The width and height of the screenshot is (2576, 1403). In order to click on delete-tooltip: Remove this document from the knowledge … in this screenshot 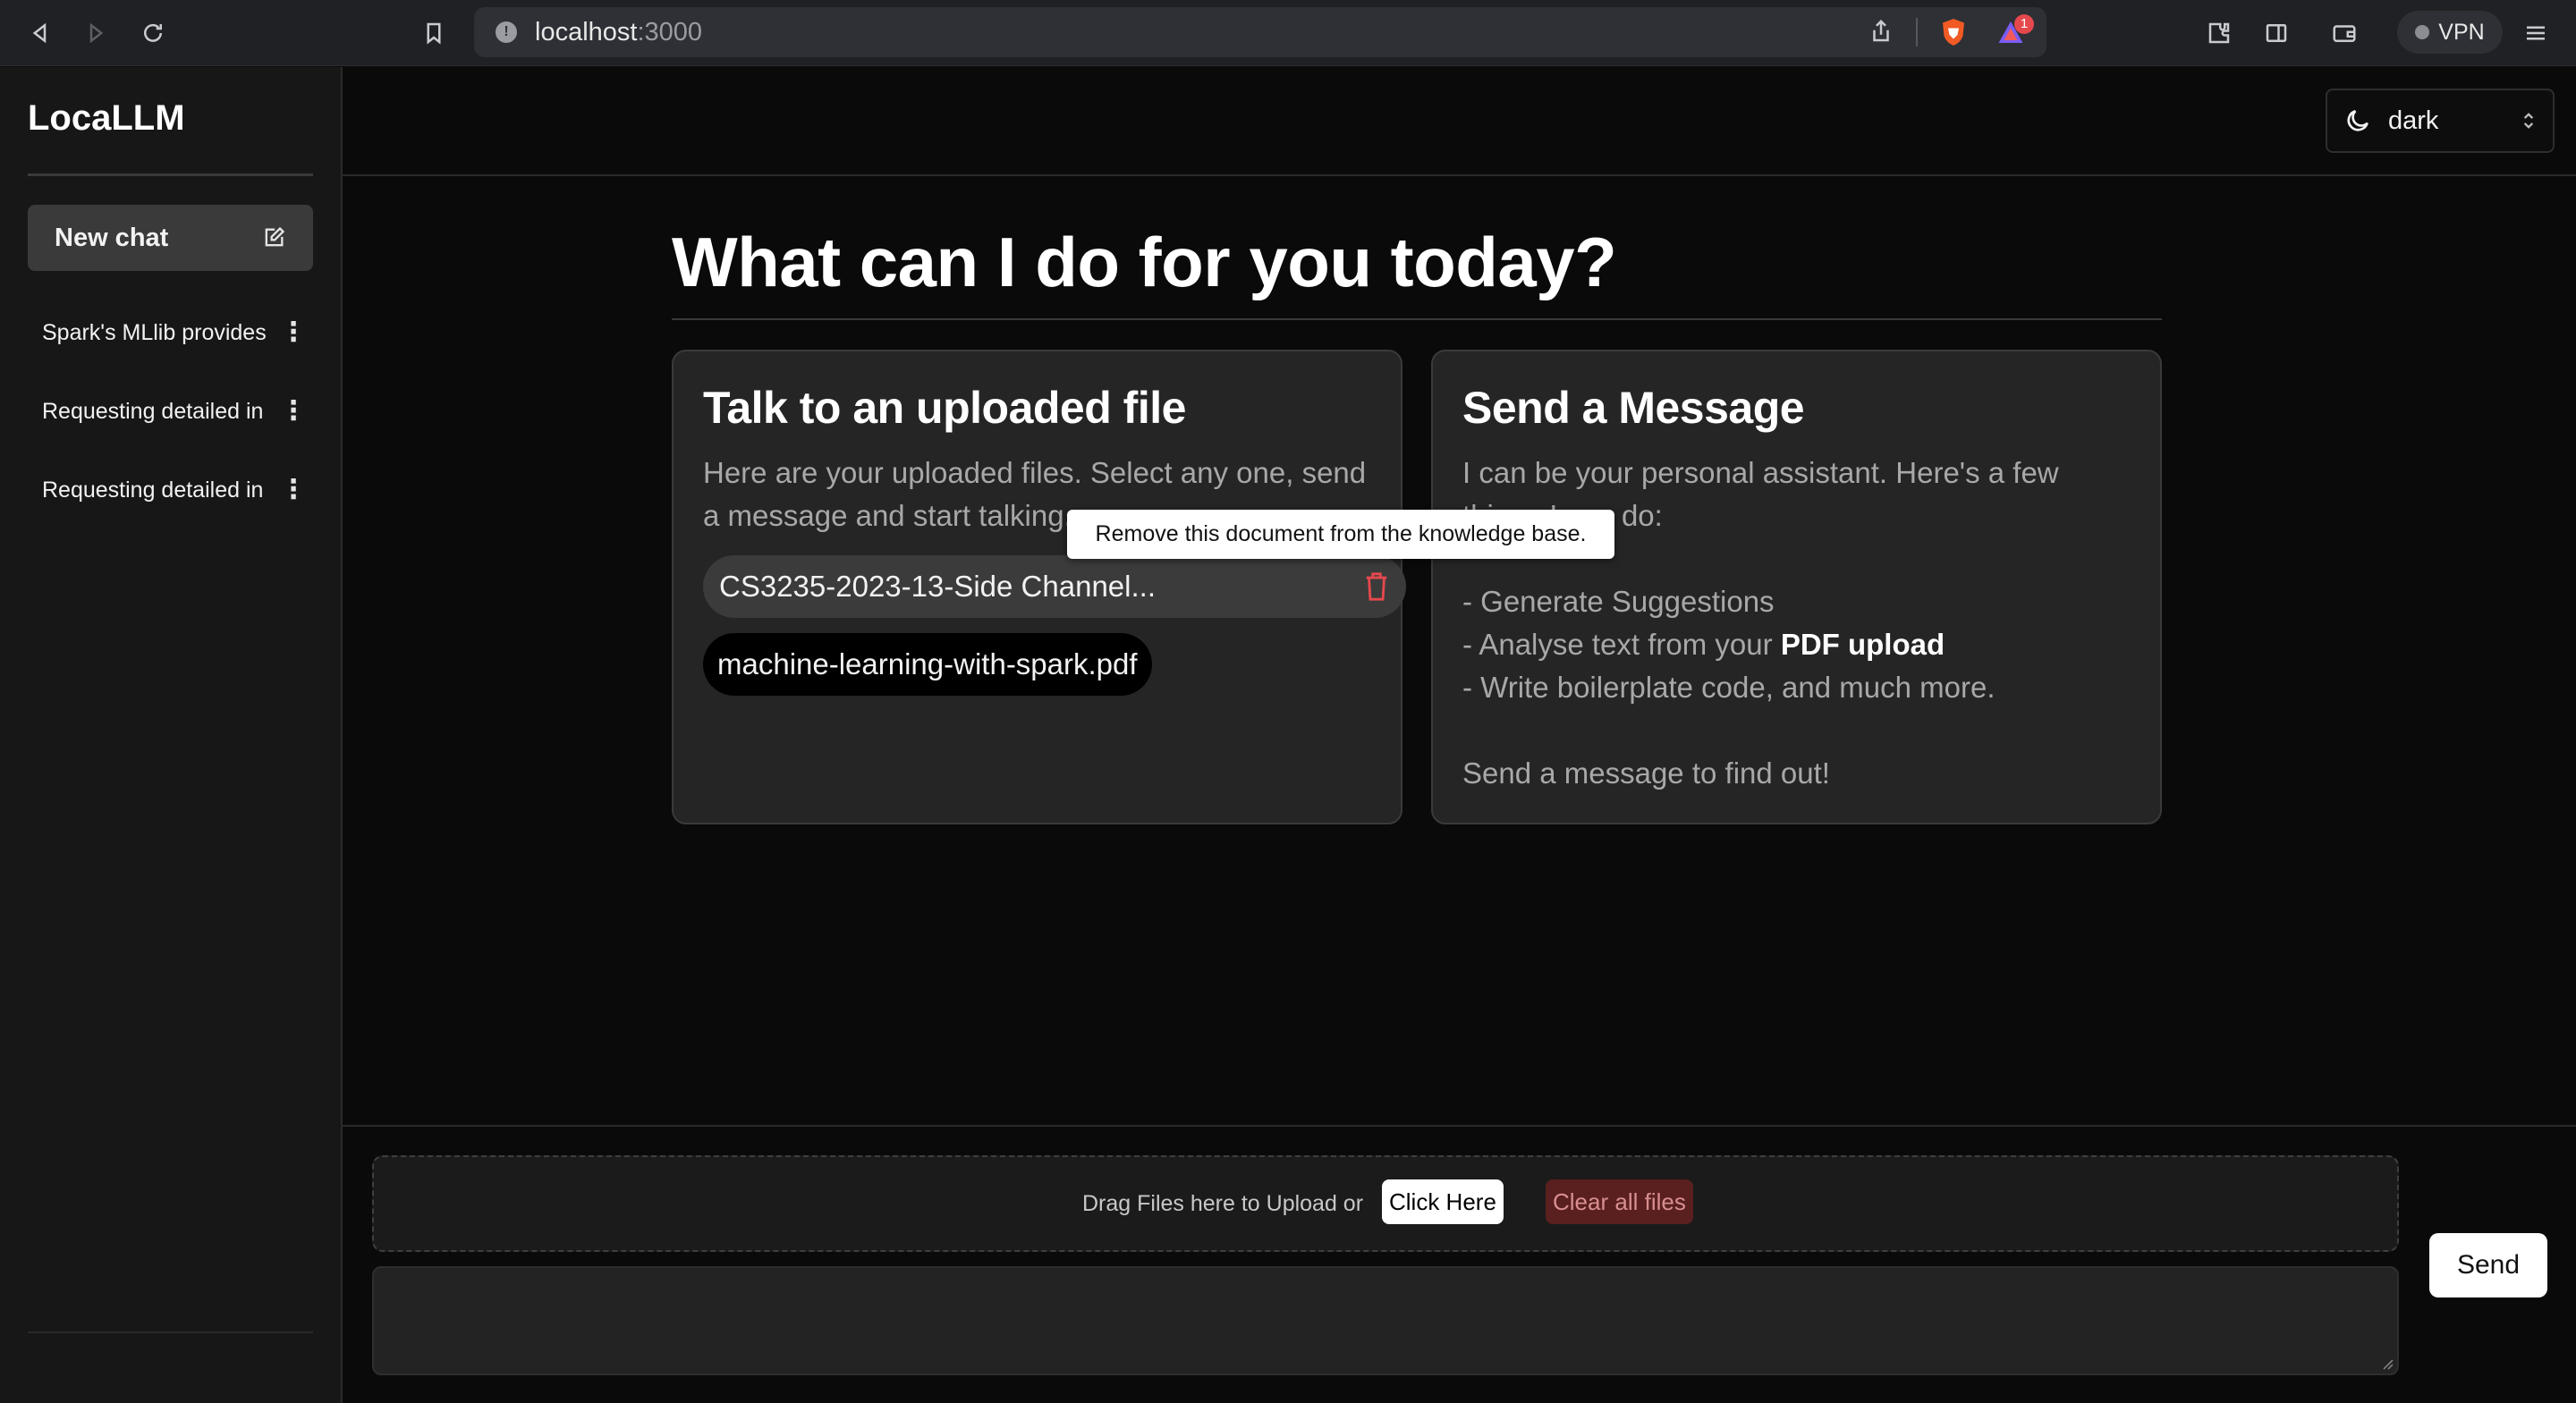, I will do `click(1340, 534)`.